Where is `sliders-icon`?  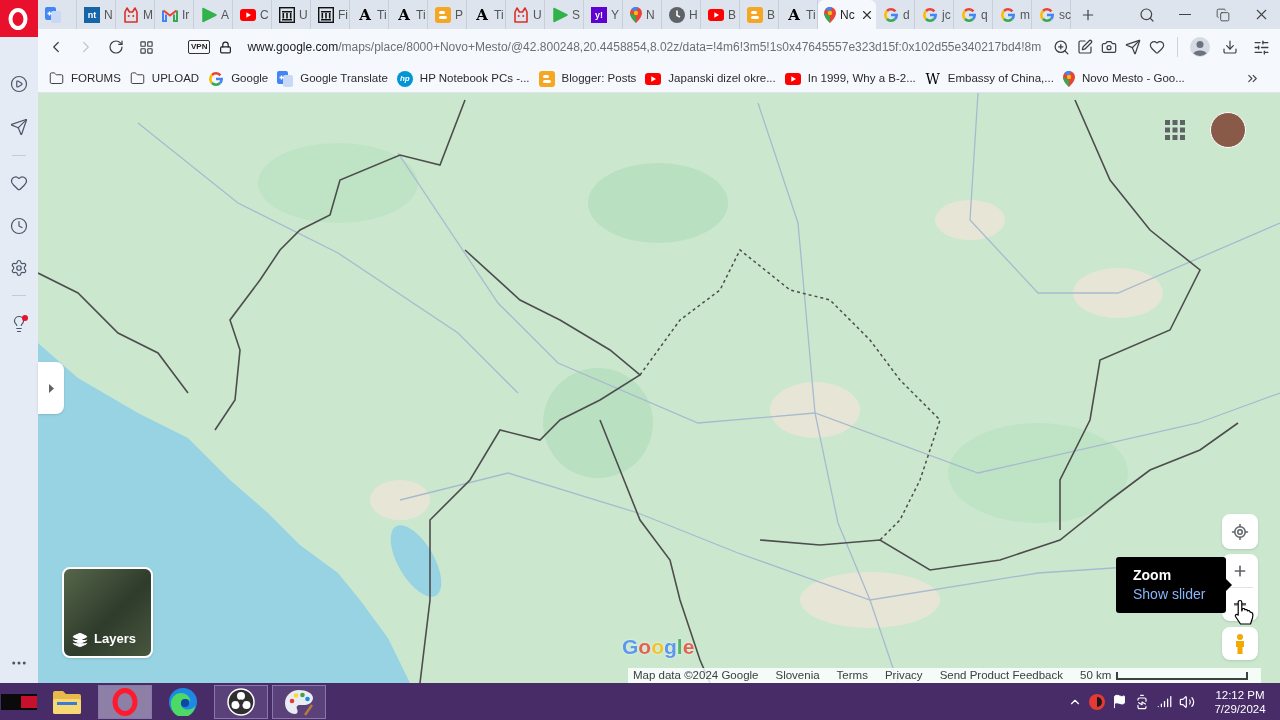
sliders-icon is located at coordinates (1261, 47).